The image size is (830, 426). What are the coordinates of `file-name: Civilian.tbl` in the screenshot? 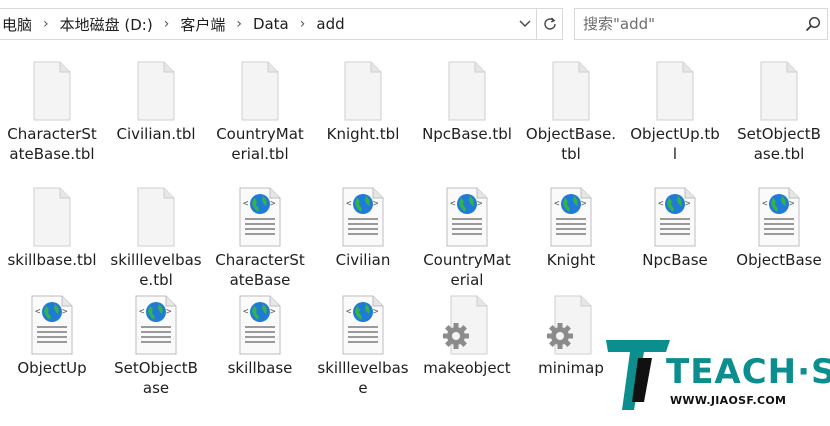 It's located at (156, 134).